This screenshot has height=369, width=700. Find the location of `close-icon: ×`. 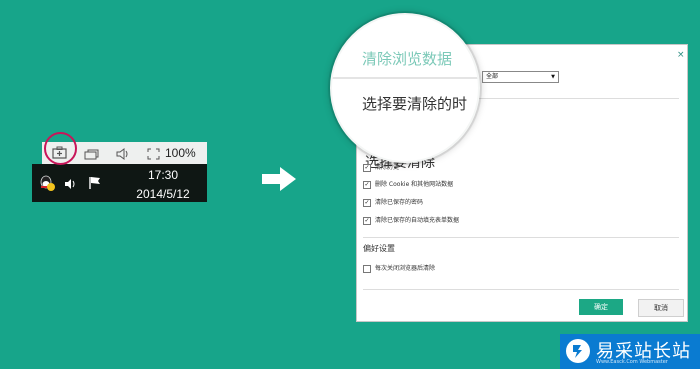

close-icon: × is located at coordinates (681, 55).